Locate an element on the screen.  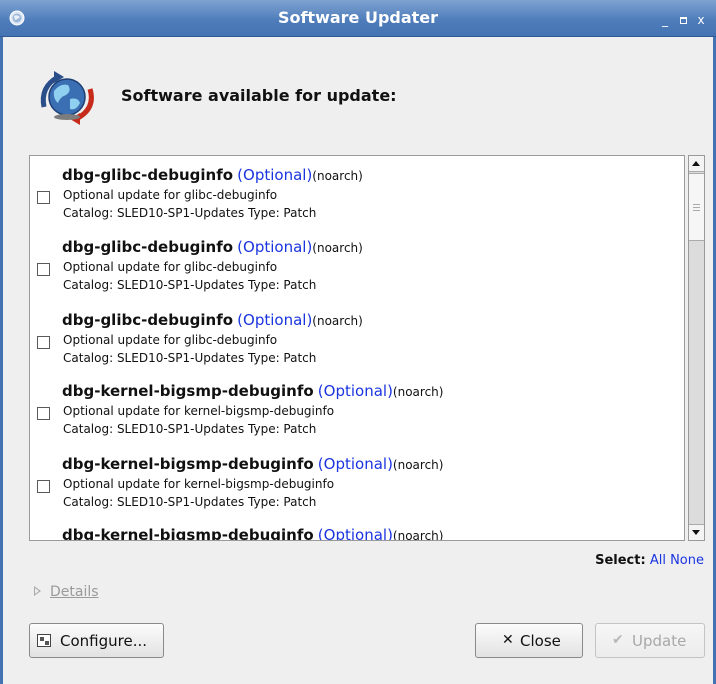
scroll-thumb is located at coordinates (696, 207).